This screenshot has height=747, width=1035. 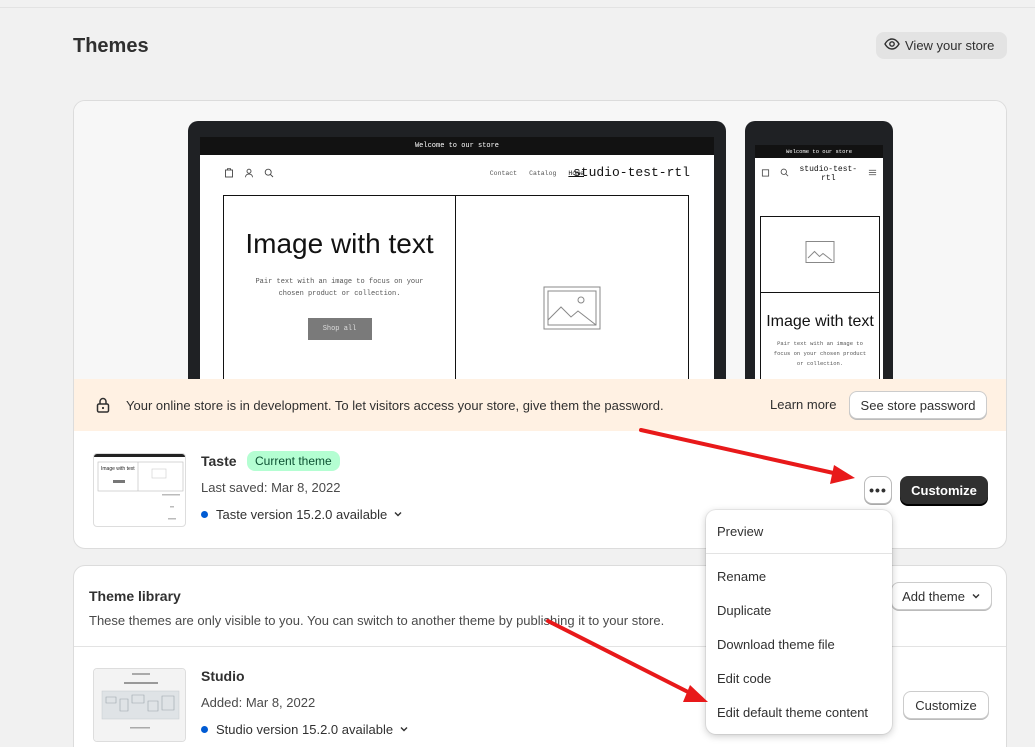 What do you see at coordinates (258, 702) in the screenshot?
I see `studio-added-text: Added: Mar 8, 2022` at bounding box center [258, 702].